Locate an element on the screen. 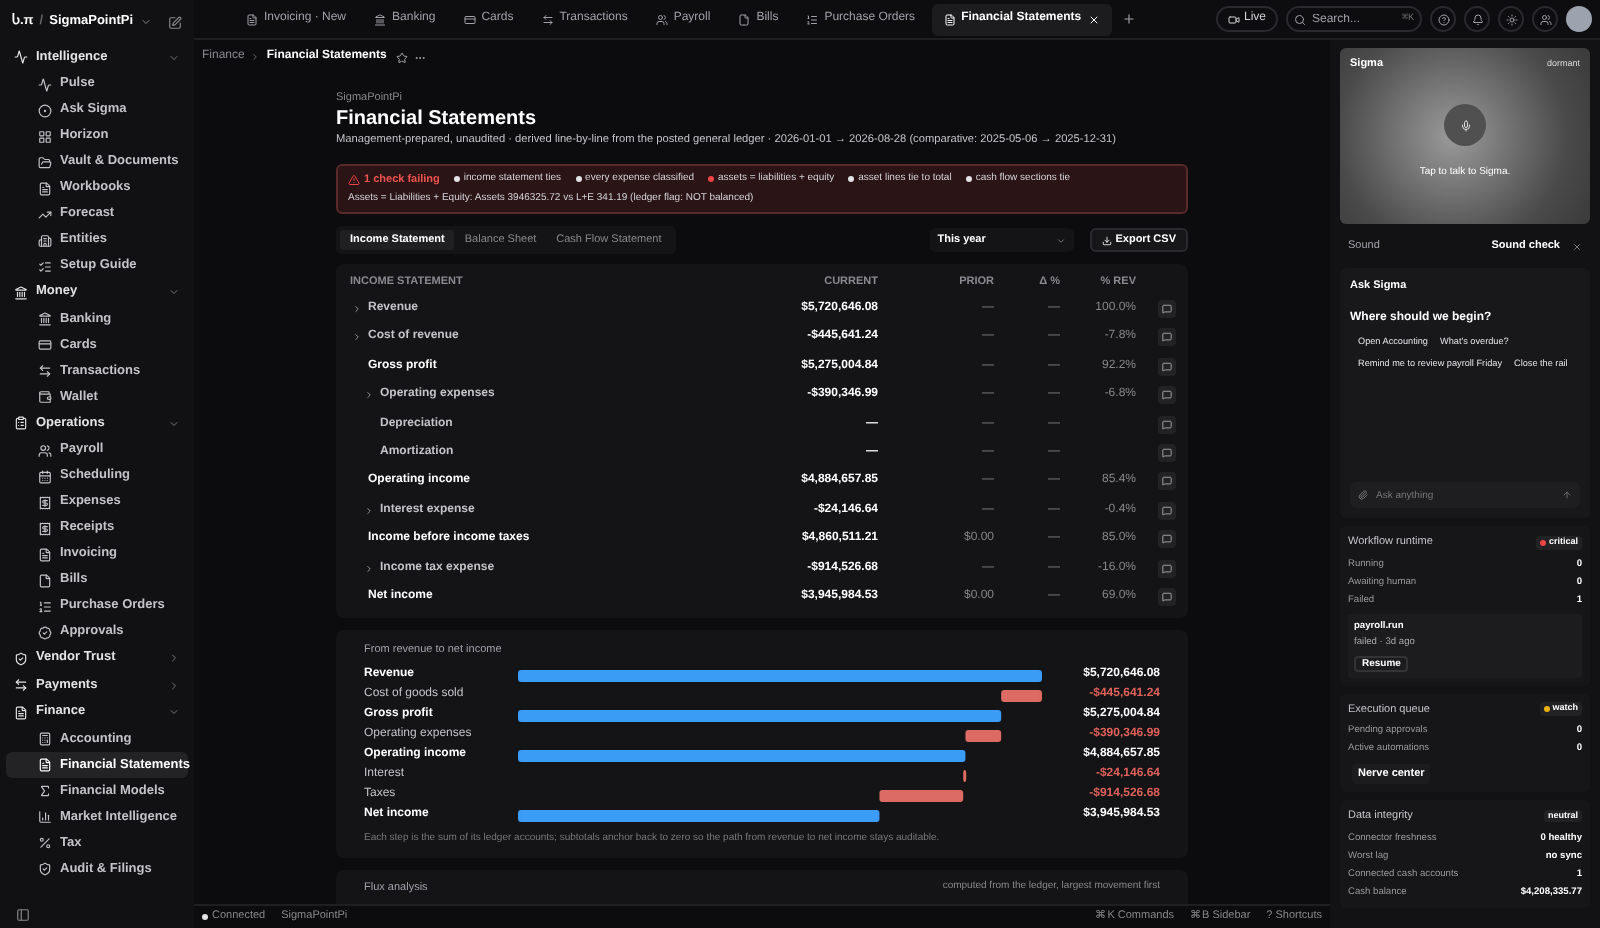 The height and width of the screenshot is (928, 1600). building-icon is located at coordinates (45, 240).